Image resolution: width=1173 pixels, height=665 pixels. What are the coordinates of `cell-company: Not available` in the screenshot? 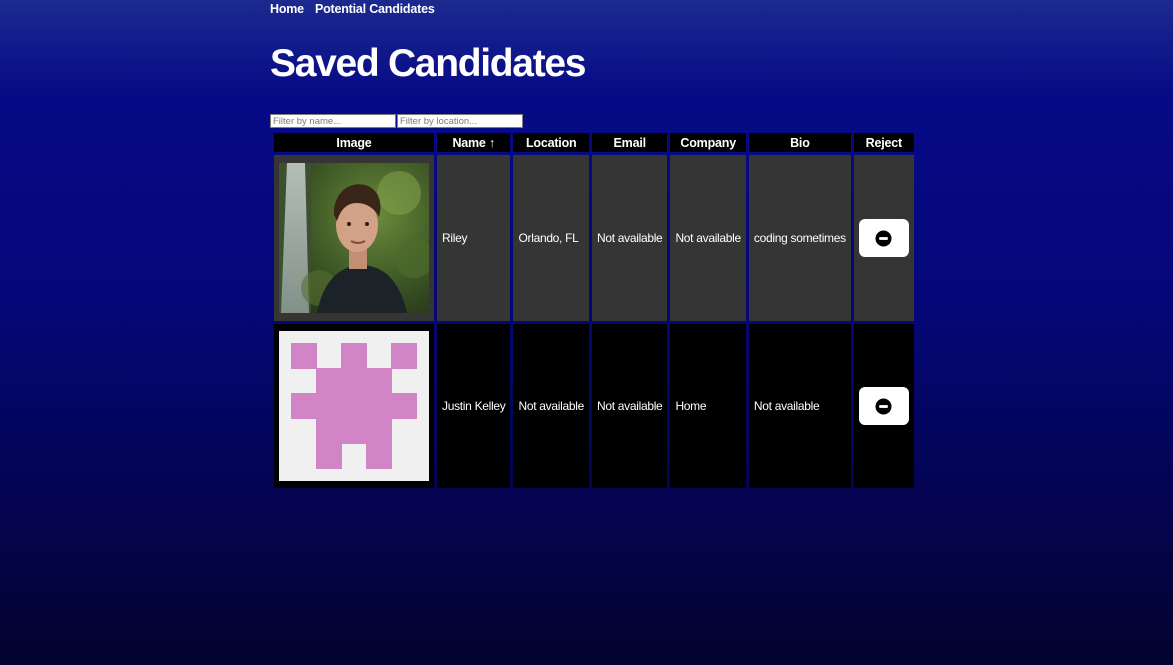 It's located at (708, 238).